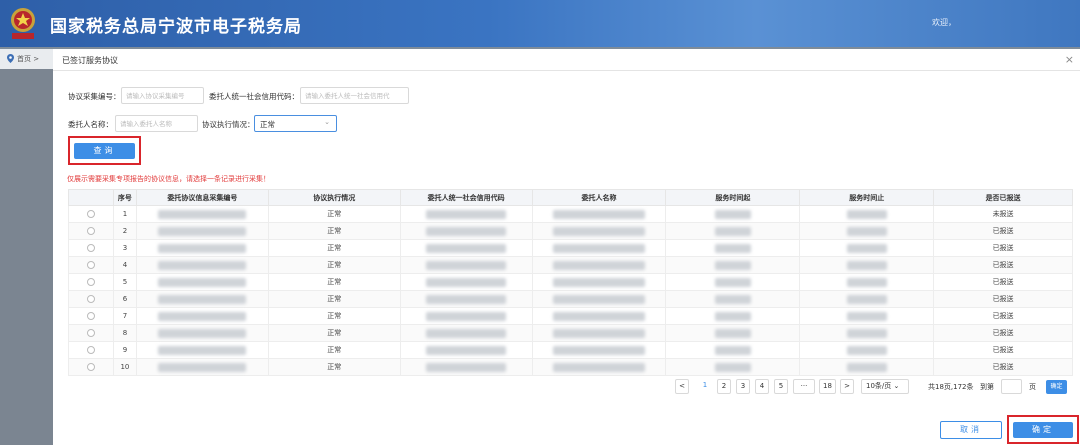 The image size is (1080, 445). Describe the element at coordinates (228, 124) in the screenshot. I see `status-label: 协议执行情况：` at that location.